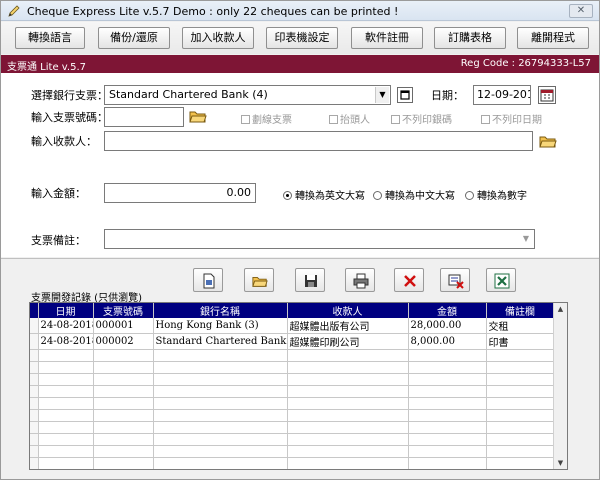  I want to click on reg-code-label: Reg Code : 26794333-L57, so click(525, 63).